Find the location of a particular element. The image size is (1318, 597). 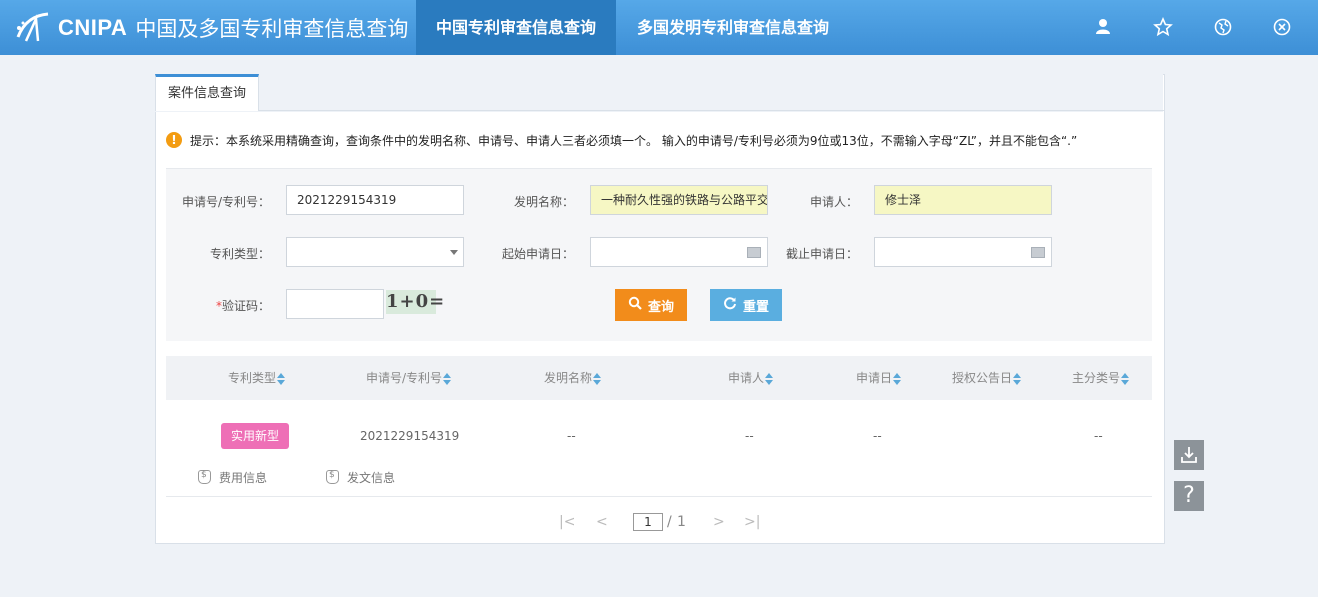

pager-next: > is located at coordinates (719, 522).